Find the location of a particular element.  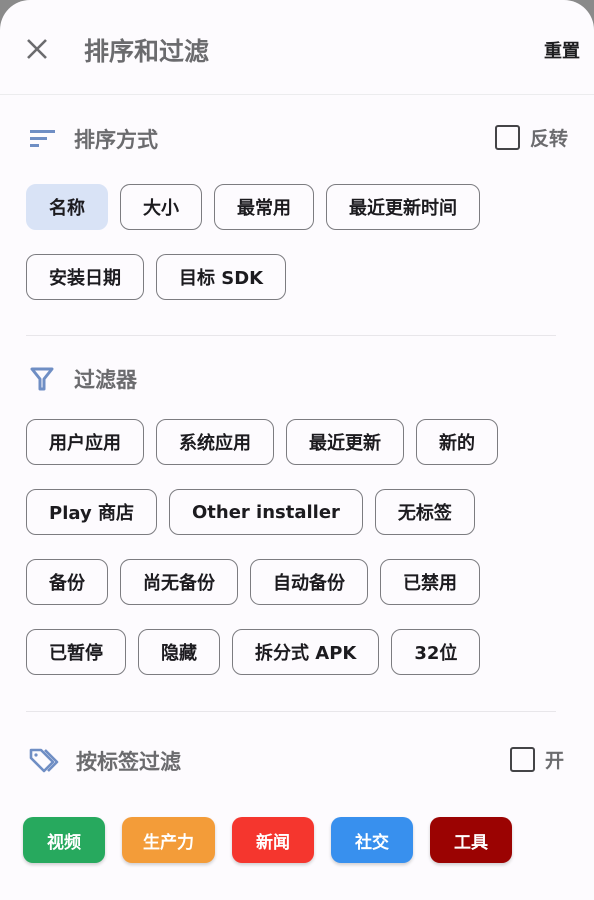

sort-option-chip: 大小 is located at coordinates (161, 207).